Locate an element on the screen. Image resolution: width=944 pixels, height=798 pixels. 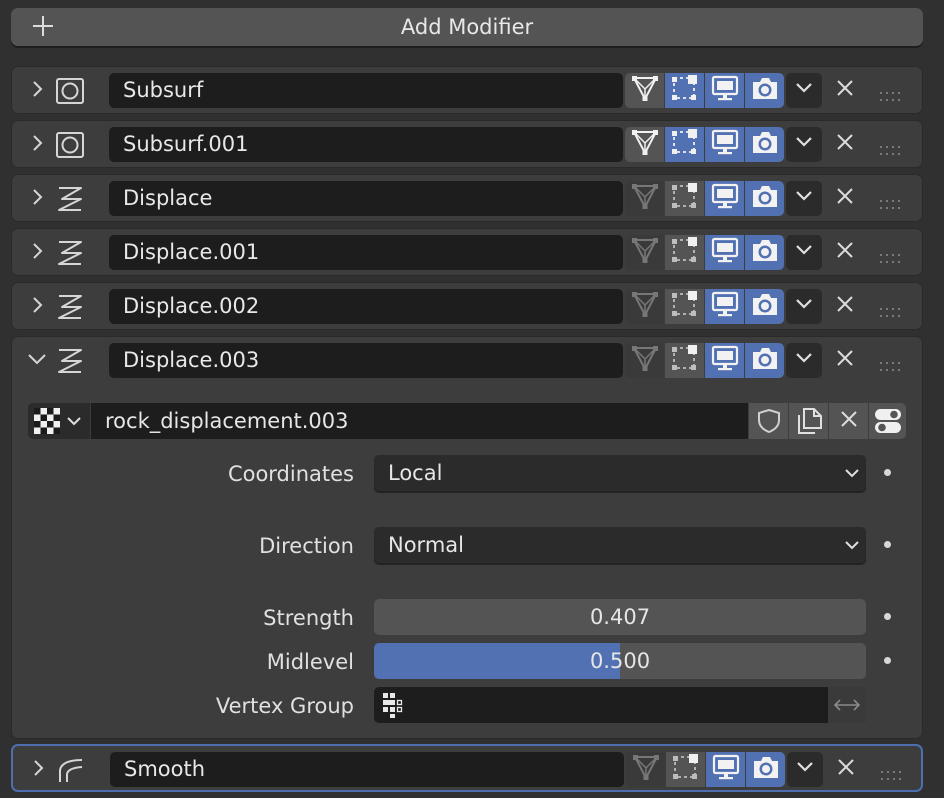
midlevel-slider: 0.500 is located at coordinates (620, 661).